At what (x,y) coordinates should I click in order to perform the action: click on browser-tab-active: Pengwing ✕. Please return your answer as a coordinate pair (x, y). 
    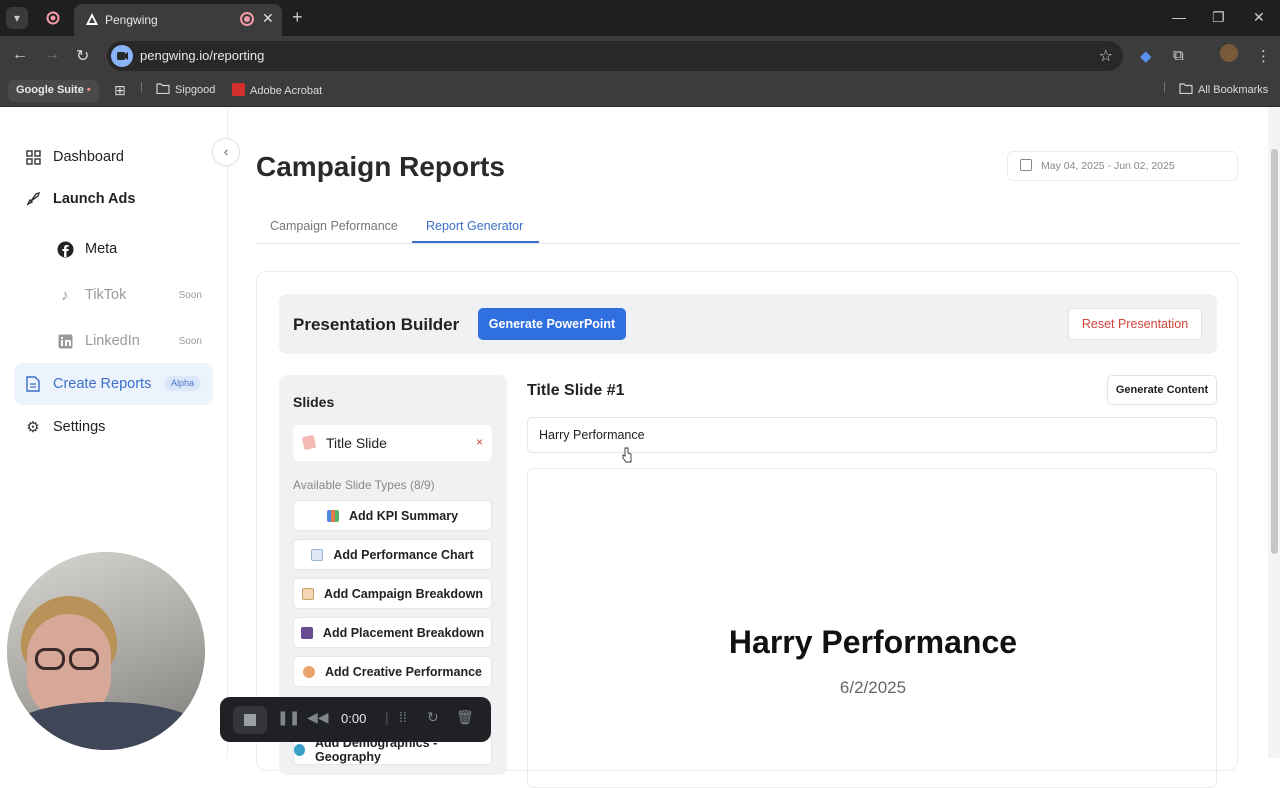
    Looking at the image, I should click on (178, 20).